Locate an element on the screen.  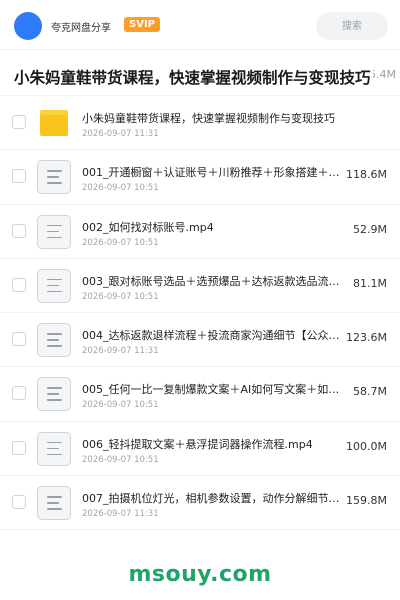
svip-badge: SVIP is located at coordinates (142, 24).